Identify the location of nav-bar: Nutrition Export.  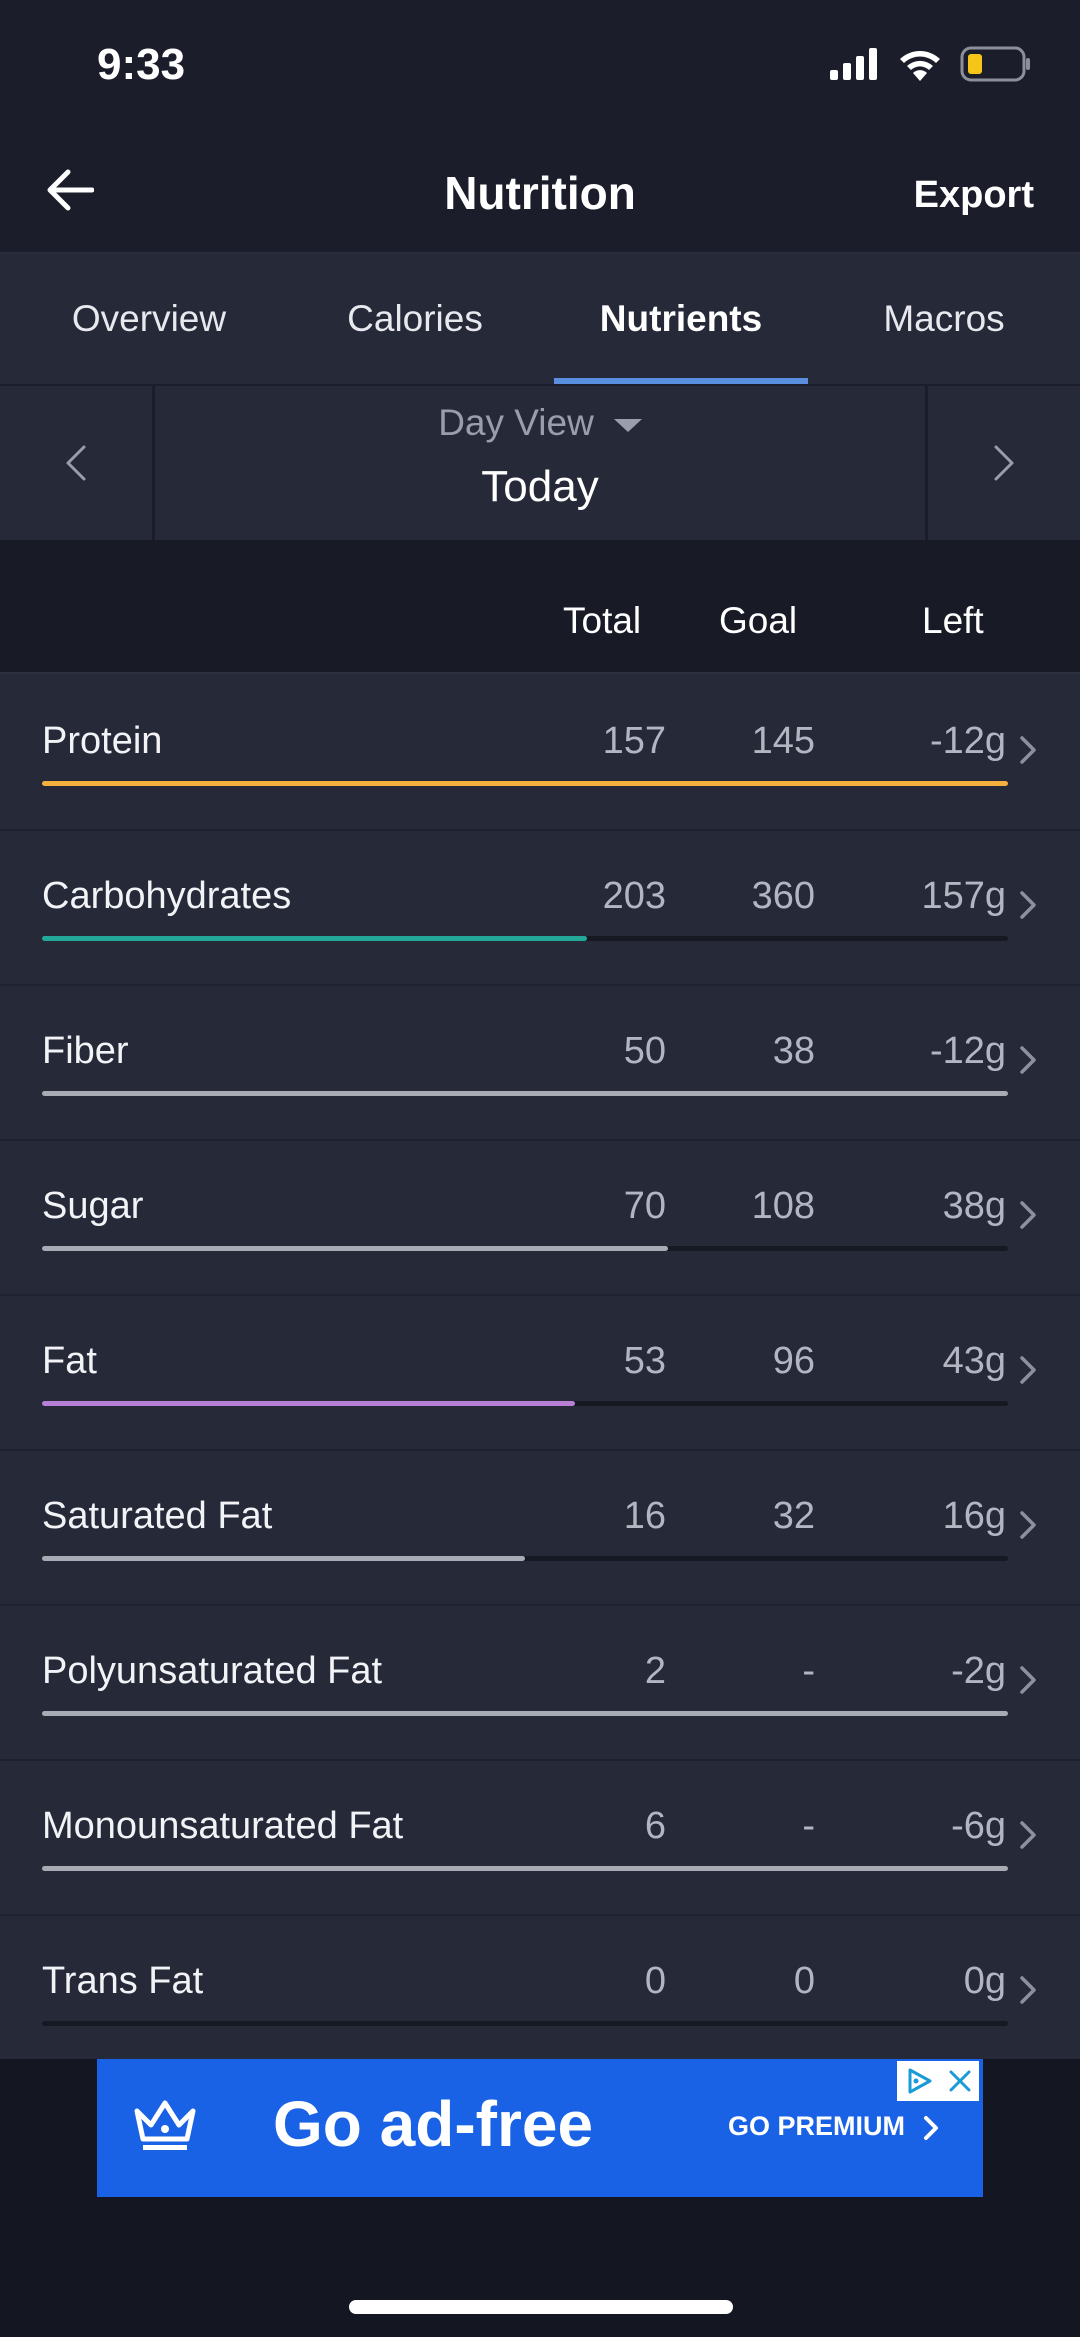
(540, 192).